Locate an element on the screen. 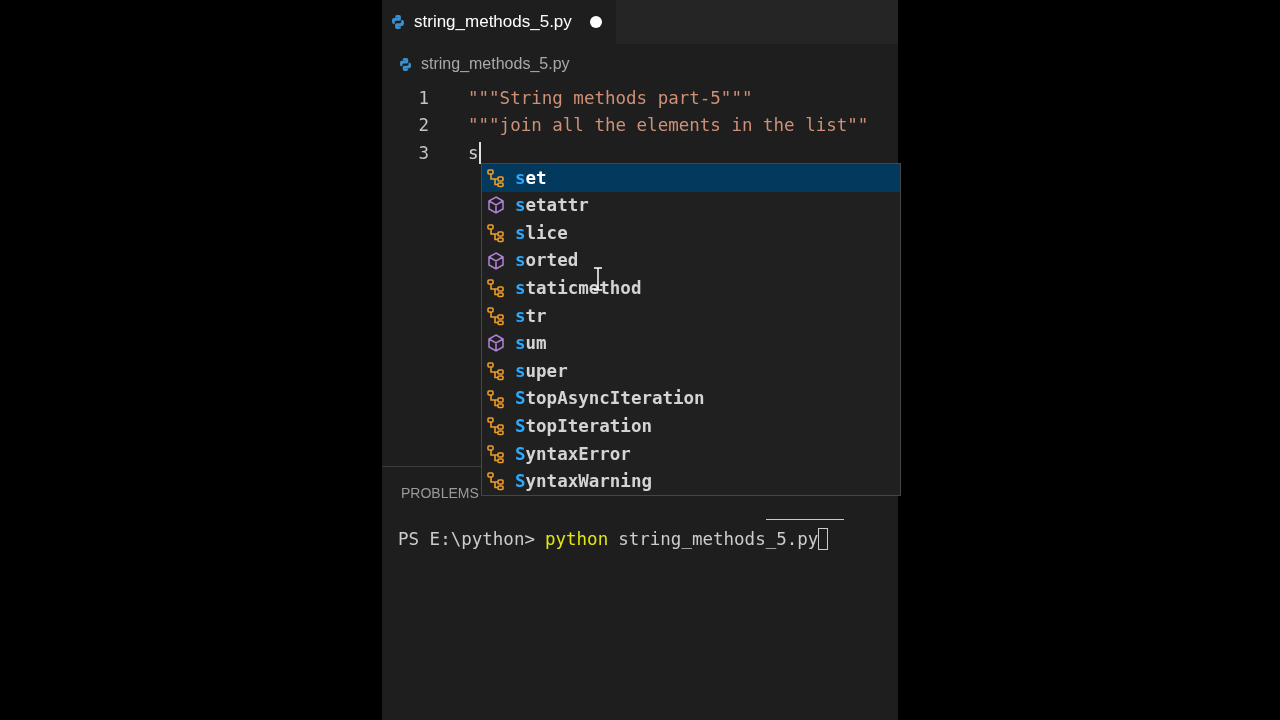 The height and width of the screenshot is (720, 1280). line-number: 3 is located at coordinates (423, 153).